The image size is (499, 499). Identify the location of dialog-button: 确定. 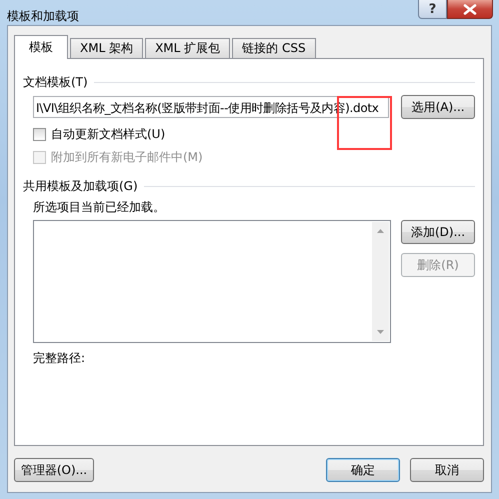
(363, 470).